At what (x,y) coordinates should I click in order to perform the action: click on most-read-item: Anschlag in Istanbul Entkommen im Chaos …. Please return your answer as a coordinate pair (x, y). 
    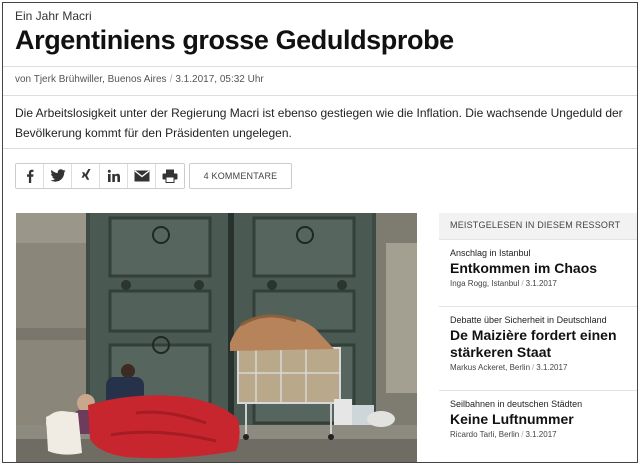
    Looking at the image, I should click on (538, 273).